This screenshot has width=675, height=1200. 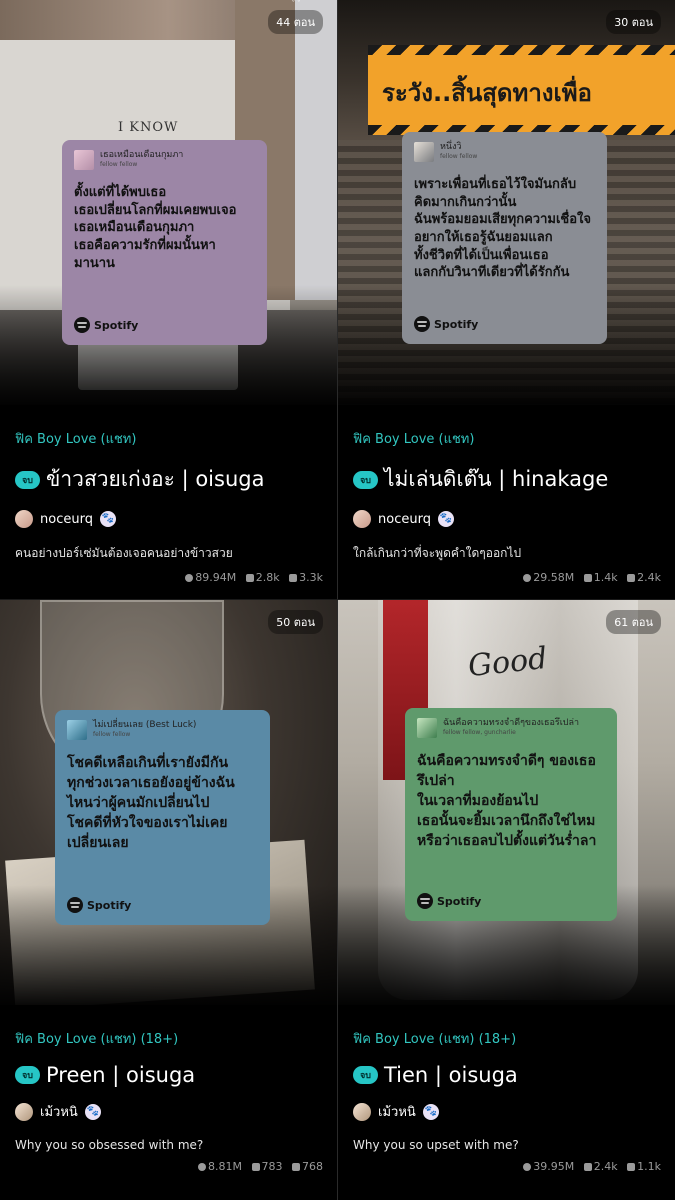 I want to click on like-count: 3.3k, so click(x=311, y=577).